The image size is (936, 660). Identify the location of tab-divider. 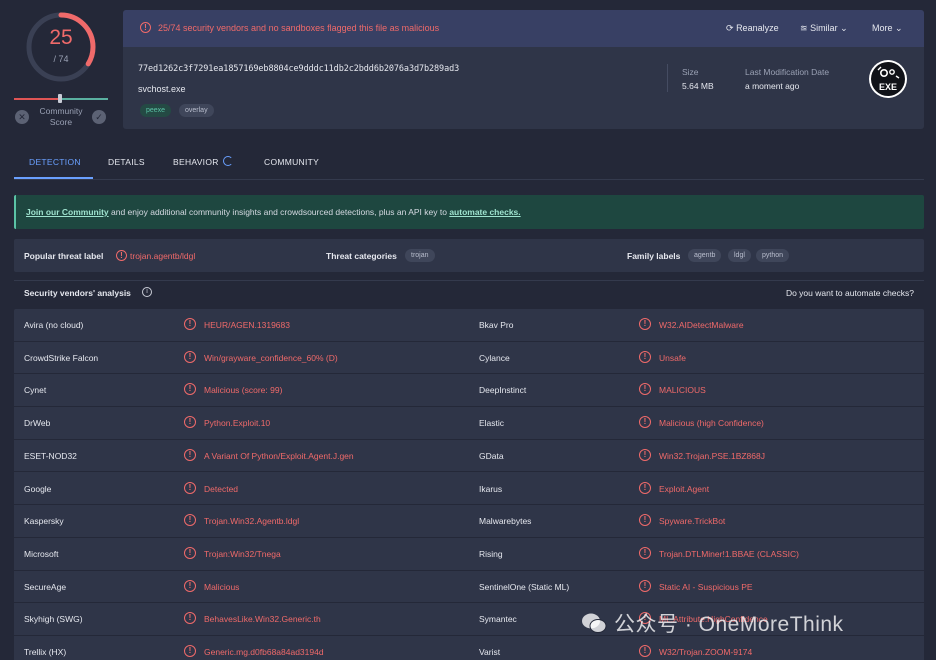
(469, 179).